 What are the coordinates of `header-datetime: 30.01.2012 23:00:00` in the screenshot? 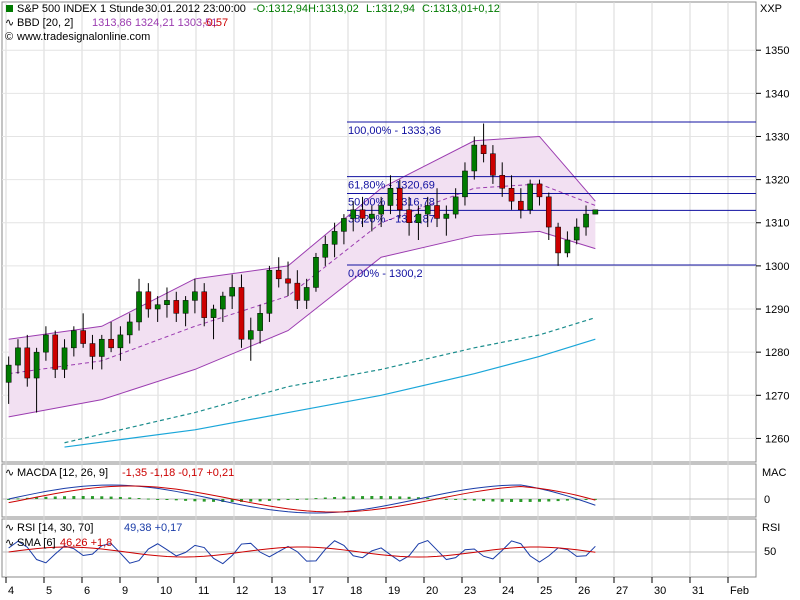 It's located at (195, 9).